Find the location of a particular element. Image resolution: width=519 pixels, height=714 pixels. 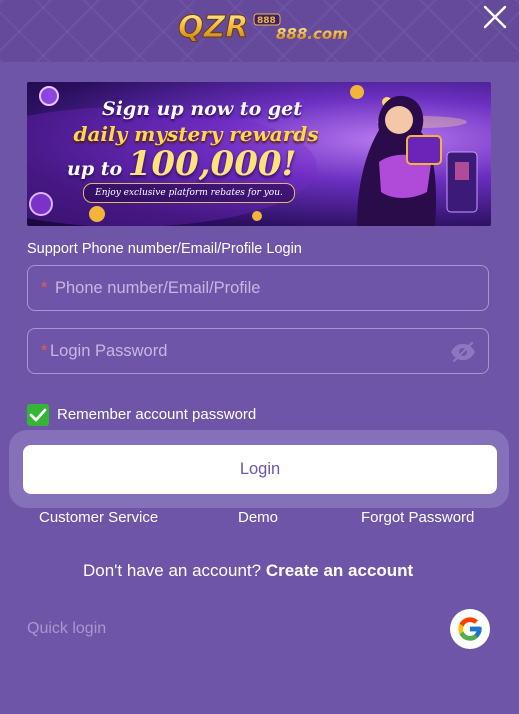

banner-amount-prefix: up to is located at coordinates (95, 169).